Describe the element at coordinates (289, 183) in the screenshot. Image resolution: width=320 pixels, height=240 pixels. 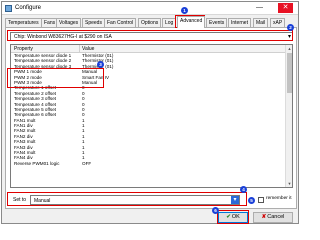
I see `scroll-down-icon: ▼` at that location.